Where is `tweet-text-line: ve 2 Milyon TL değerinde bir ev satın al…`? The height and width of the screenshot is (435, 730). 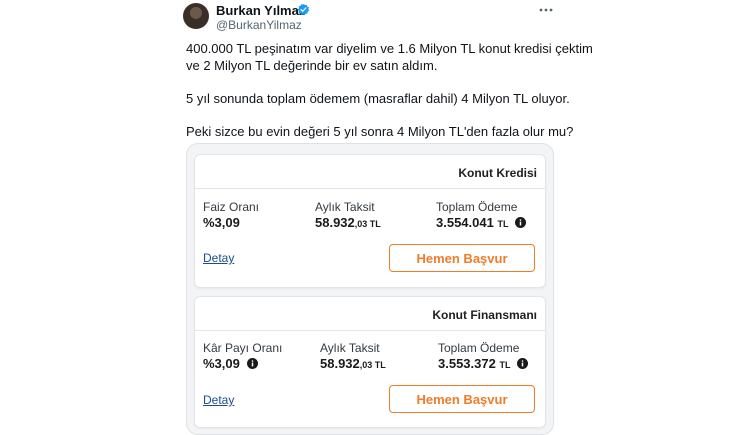
tweet-text-line: ve 2 Milyon TL değerinde bir ev satın al… is located at coordinates (312, 65).